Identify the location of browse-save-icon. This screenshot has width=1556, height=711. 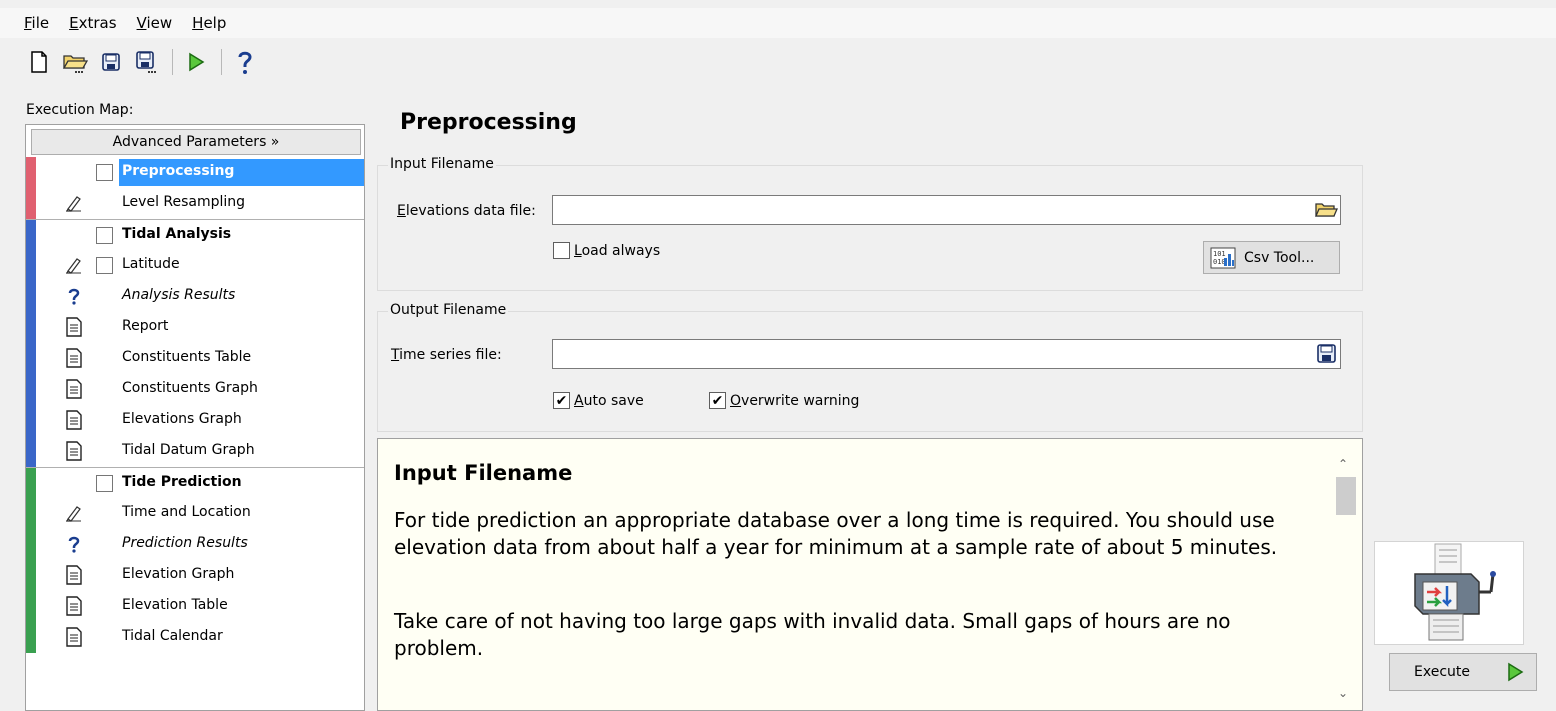
(1326, 354).